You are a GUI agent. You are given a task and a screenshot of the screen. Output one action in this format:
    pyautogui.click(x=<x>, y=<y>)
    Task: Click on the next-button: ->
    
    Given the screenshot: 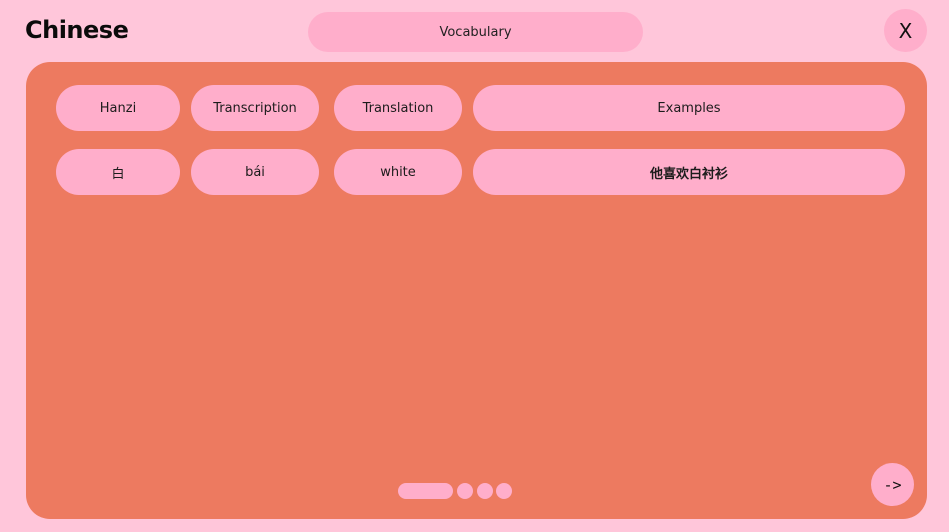 What is the action you would take?
    pyautogui.click(x=892, y=484)
    